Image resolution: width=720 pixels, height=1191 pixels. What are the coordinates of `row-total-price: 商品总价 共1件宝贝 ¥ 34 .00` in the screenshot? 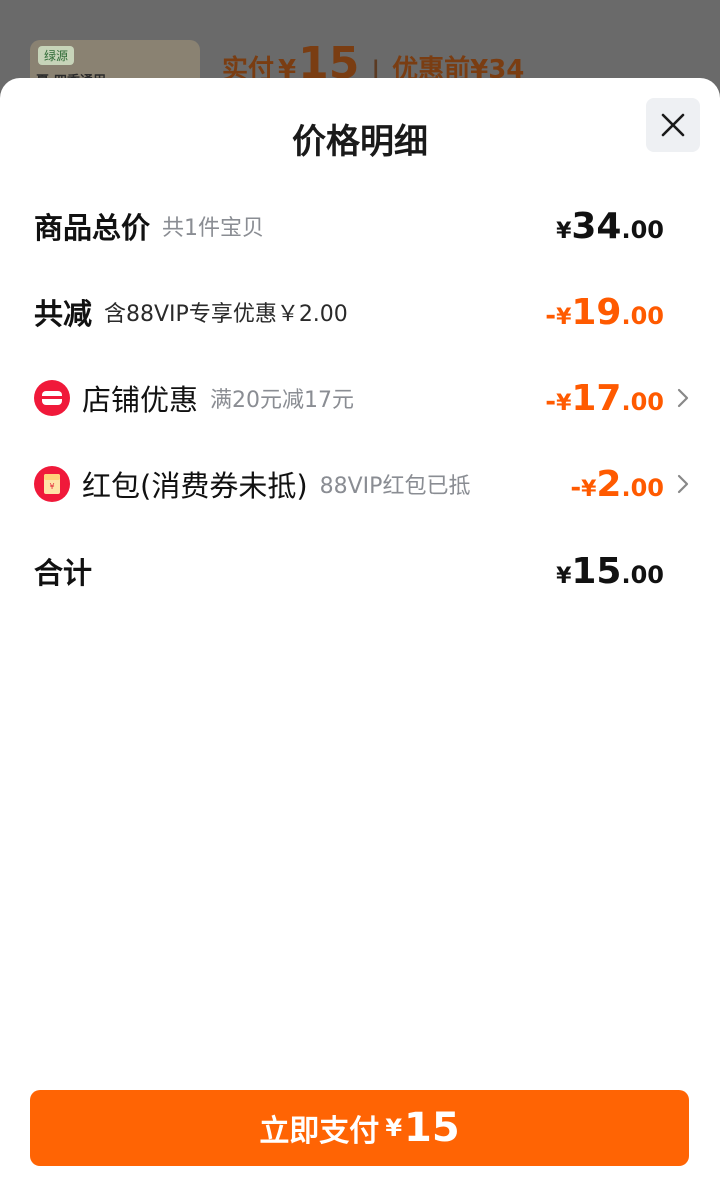 It's located at (362, 226).